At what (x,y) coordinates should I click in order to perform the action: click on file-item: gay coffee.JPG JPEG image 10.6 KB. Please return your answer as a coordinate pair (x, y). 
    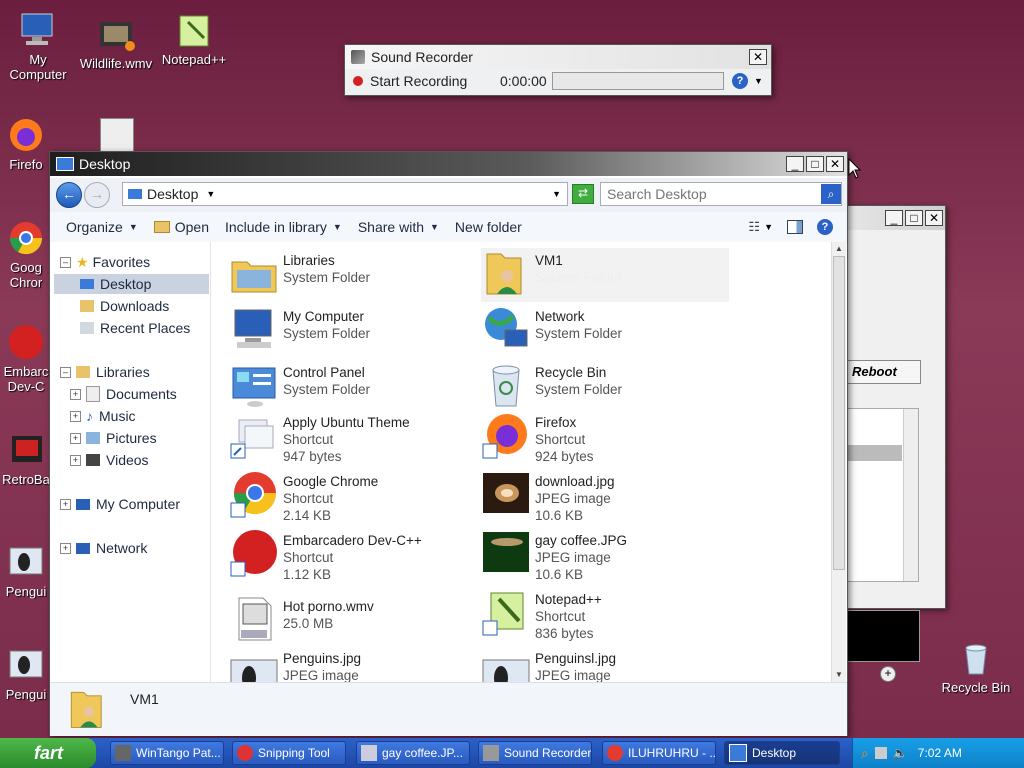
    Looking at the image, I should click on (606, 556).